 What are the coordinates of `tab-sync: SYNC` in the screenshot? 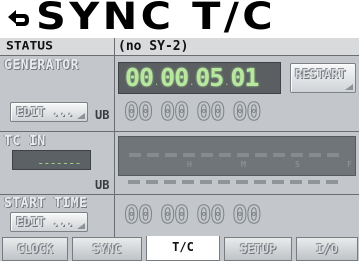 It's located at (107, 249).